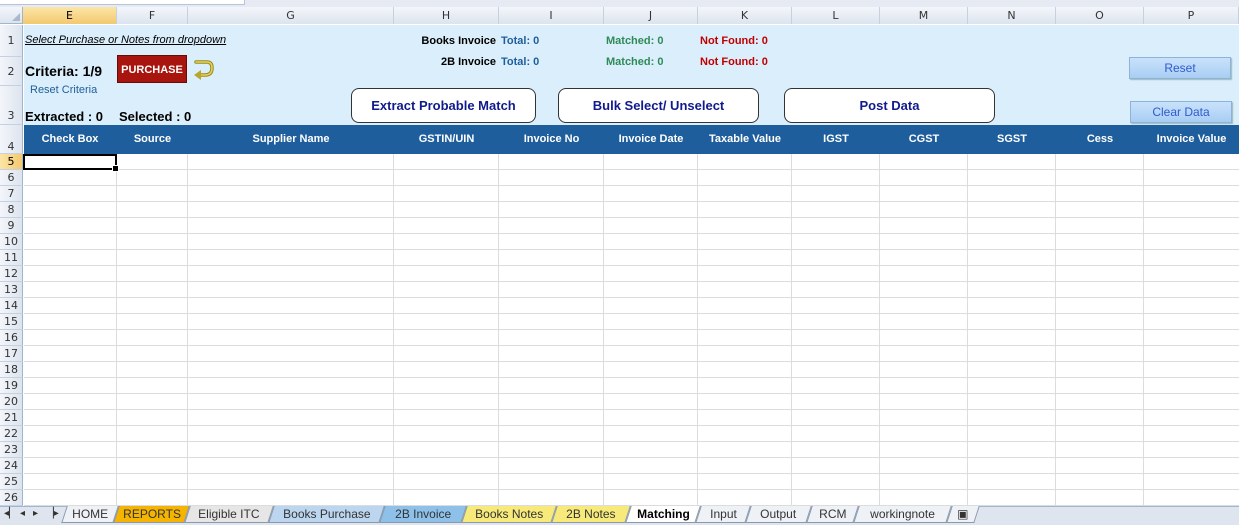  What do you see at coordinates (1012, 139) in the screenshot?
I see `header-sgst: SGST` at bounding box center [1012, 139].